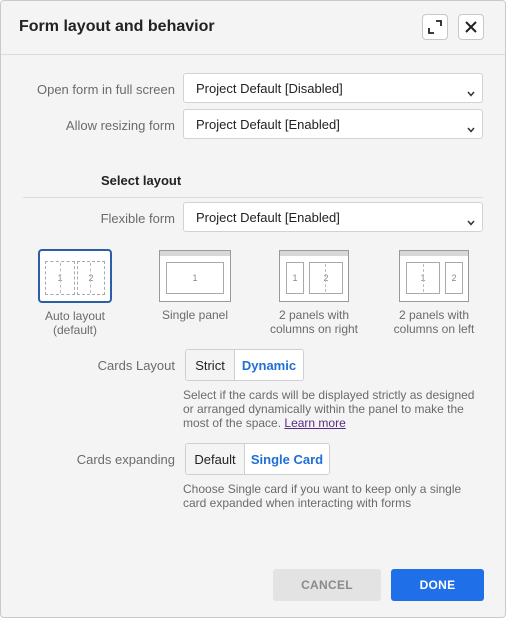 The width and height of the screenshot is (506, 618). I want to click on close-icon, so click(471, 27).